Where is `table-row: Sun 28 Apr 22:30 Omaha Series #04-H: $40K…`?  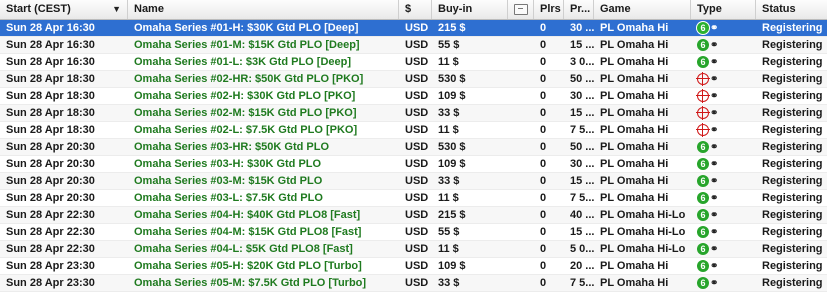 table-row: Sun 28 Apr 22:30 Omaha Series #04-H: $40K… is located at coordinates (413, 215).